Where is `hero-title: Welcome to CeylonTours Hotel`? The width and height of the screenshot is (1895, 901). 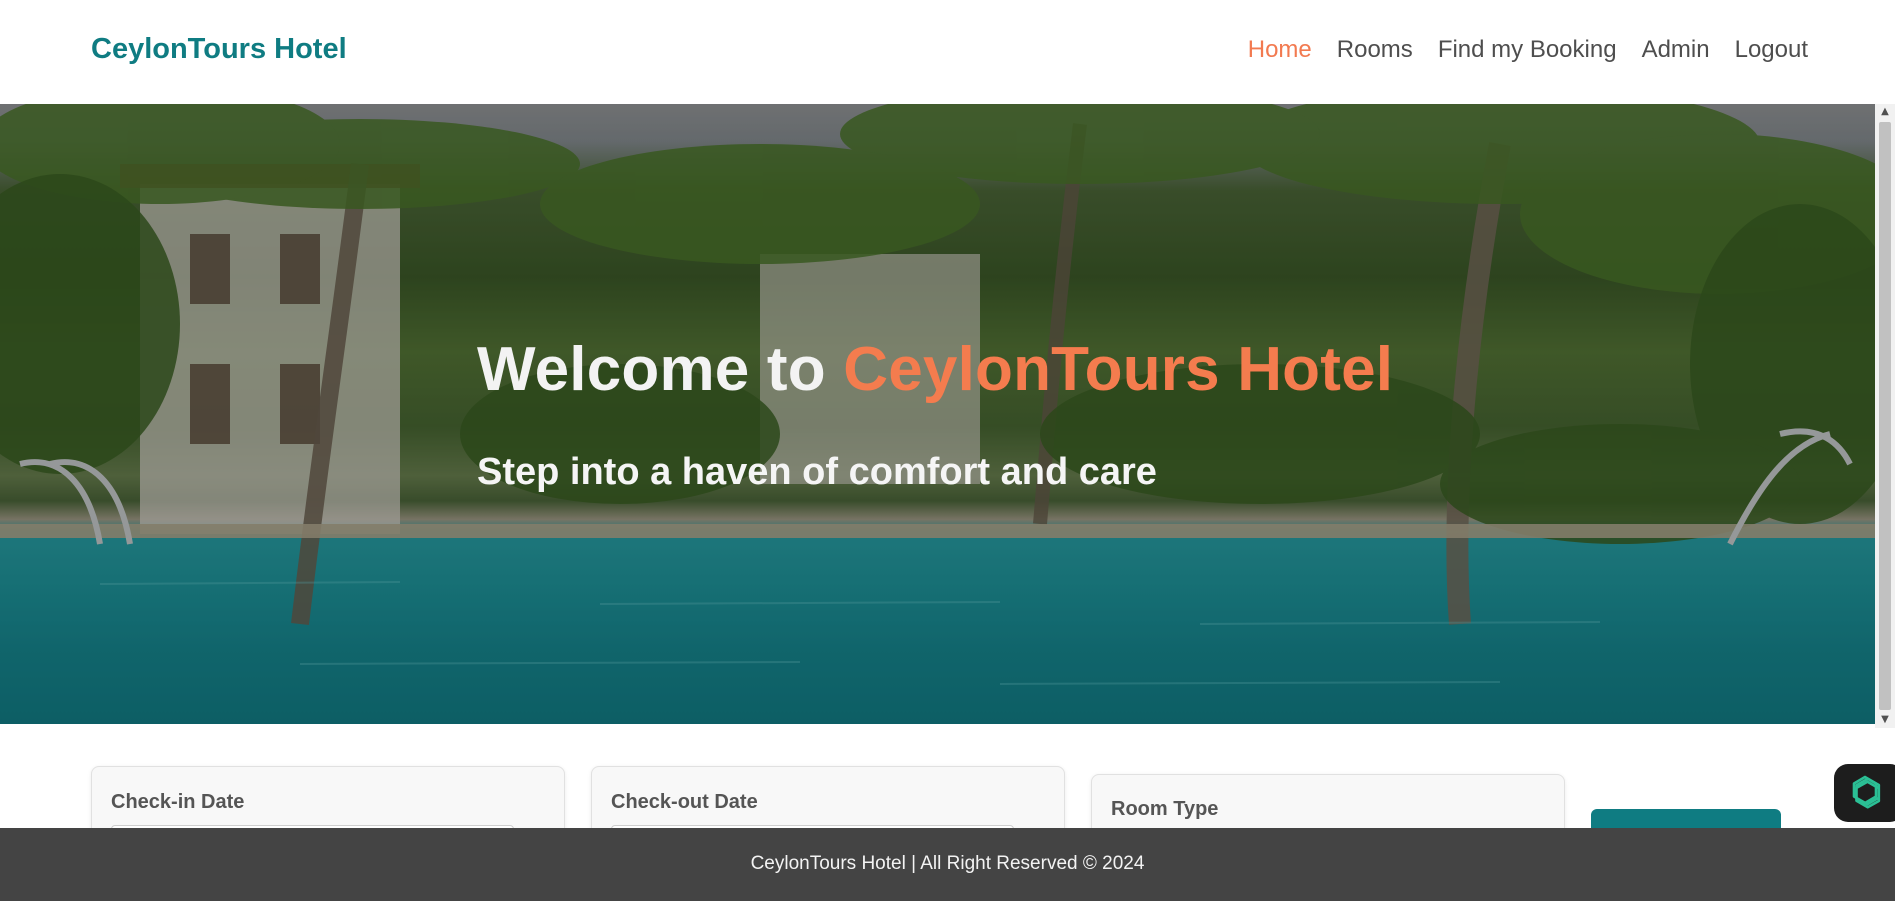
hero-title: Welcome to CeylonTours Hotel is located at coordinates (935, 369).